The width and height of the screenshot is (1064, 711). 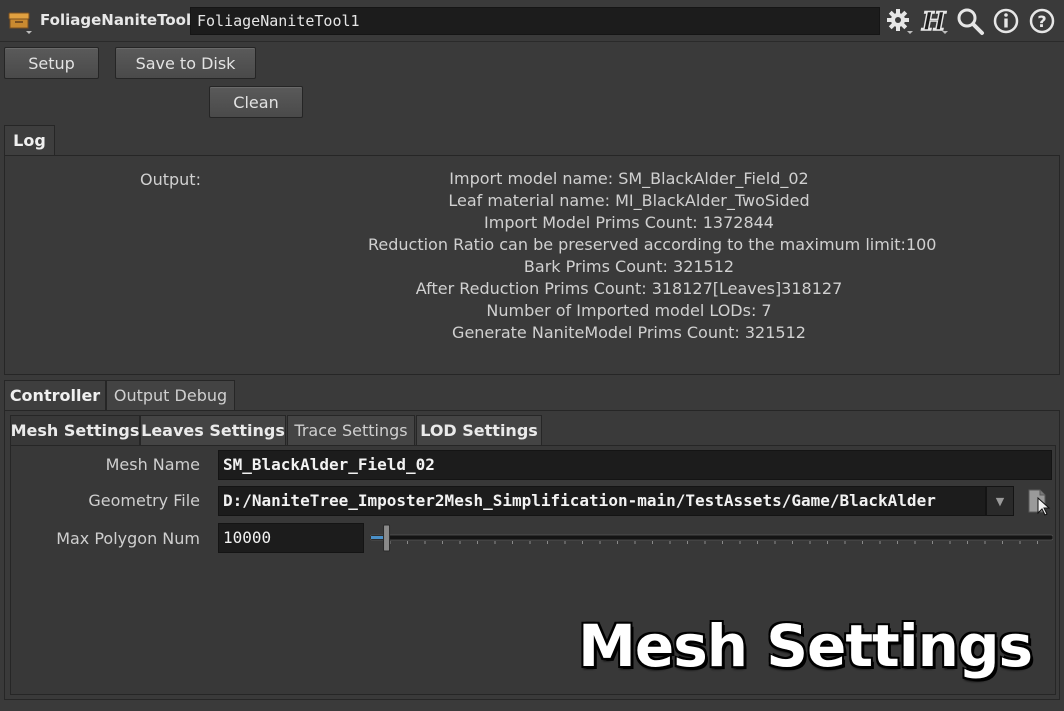 What do you see at coordinates (629, 222) in the screenshot?
I see `log-line: Import Model Prims Count: 1372844` at bounding box center [629, 222].